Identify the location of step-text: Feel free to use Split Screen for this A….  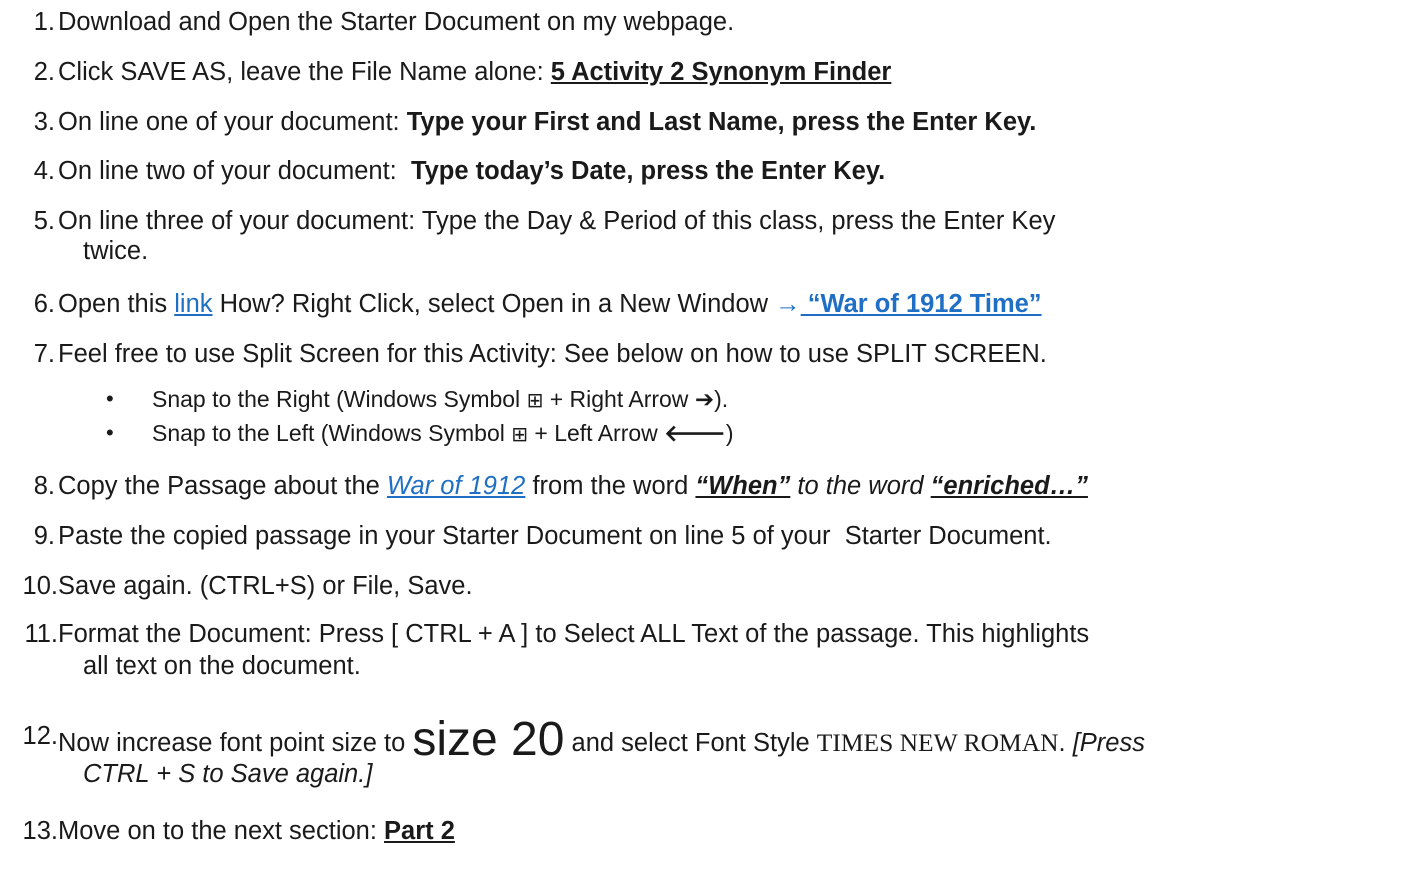
(552, 354).